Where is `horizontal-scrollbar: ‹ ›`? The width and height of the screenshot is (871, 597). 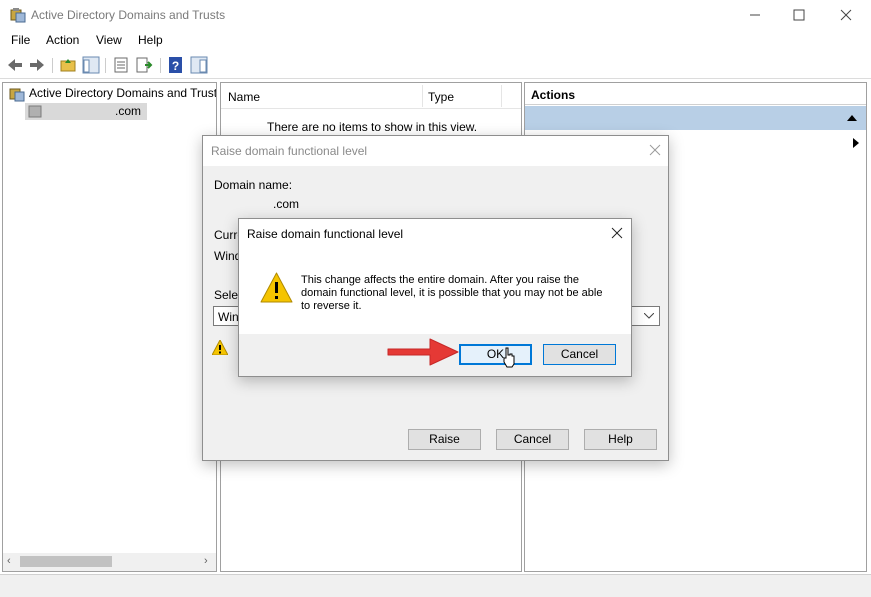
horizontal-scrollbar: ‹ › is located at coordinates (109, 562).